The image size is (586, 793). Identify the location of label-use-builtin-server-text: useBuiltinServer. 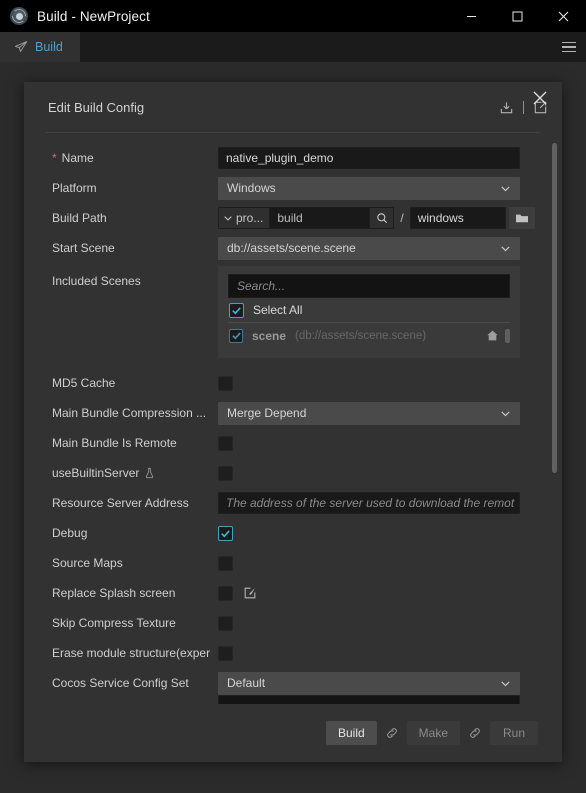
(96, 473).